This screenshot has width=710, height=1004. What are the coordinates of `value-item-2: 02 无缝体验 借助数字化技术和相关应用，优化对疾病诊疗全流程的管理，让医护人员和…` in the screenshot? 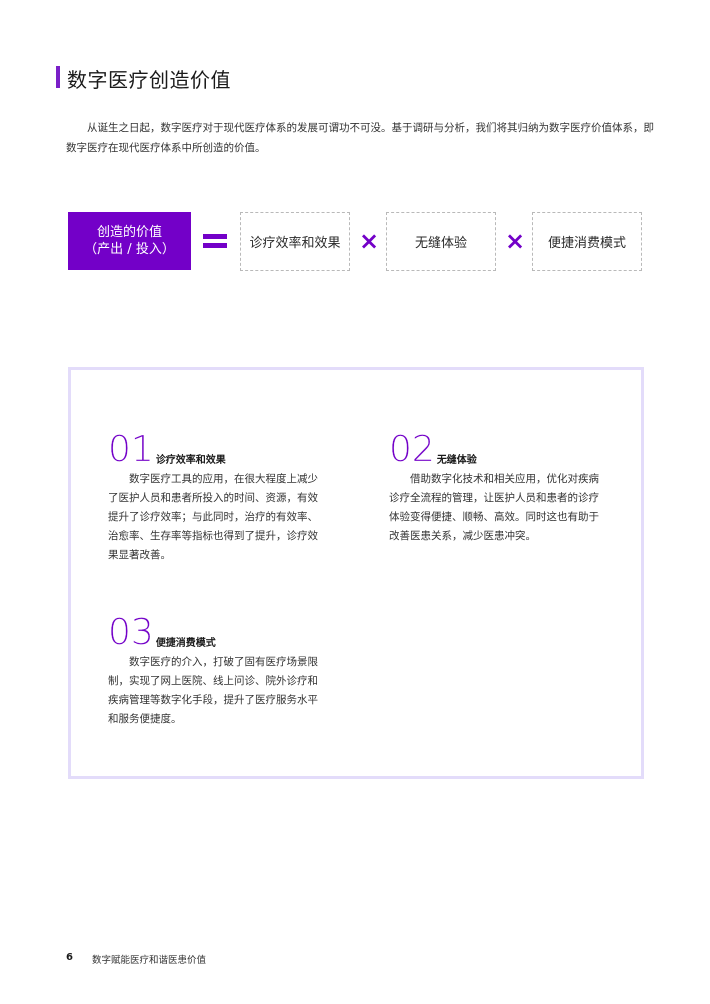 It's located at (499, 487).